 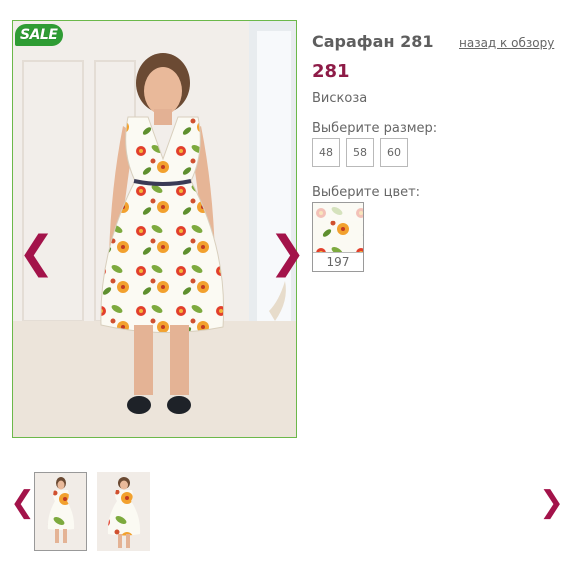 What do you see at coordinates (375, 128) in the screenshot?
I see `size-label: Выберите размер:` at bounding box center [375, 128].